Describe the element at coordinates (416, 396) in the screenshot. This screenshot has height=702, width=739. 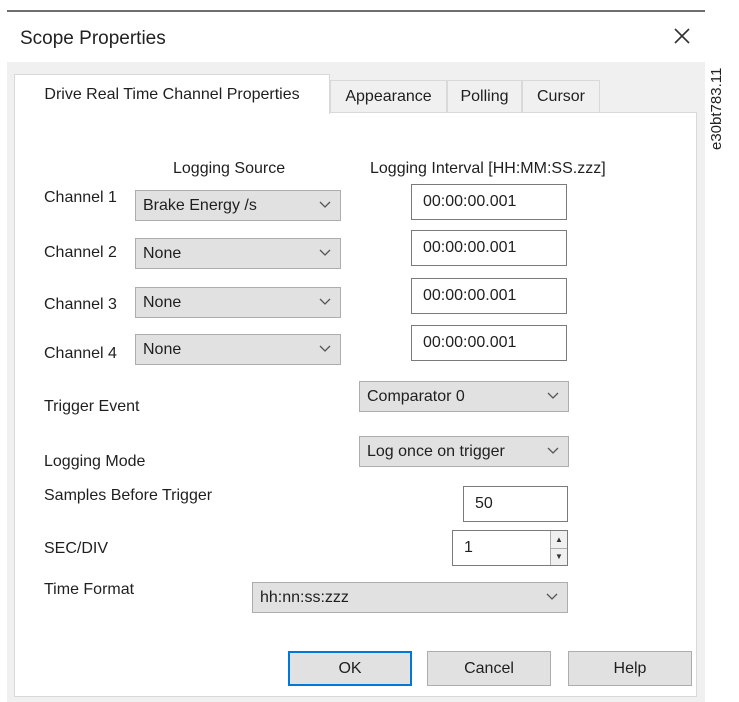
I see `trigger-event-value: Comparator 0` at that location.